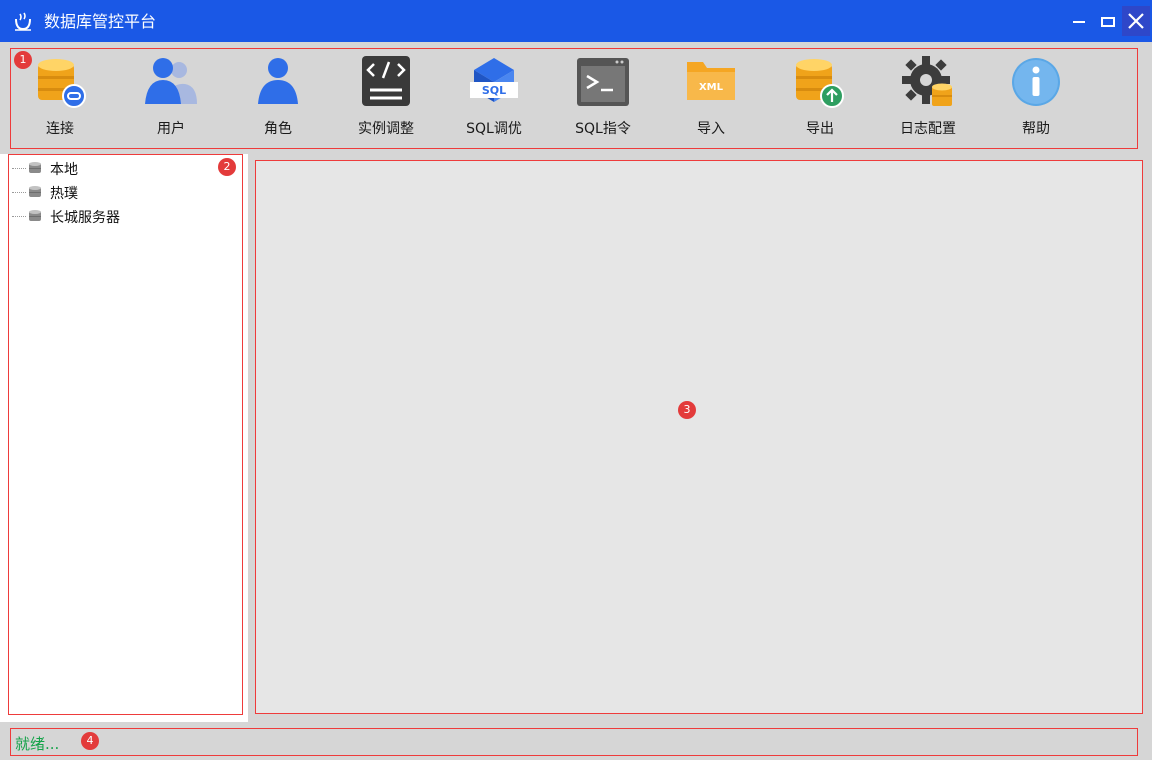  I want to click on tree-item-label: 热璞, so click(64, 194).